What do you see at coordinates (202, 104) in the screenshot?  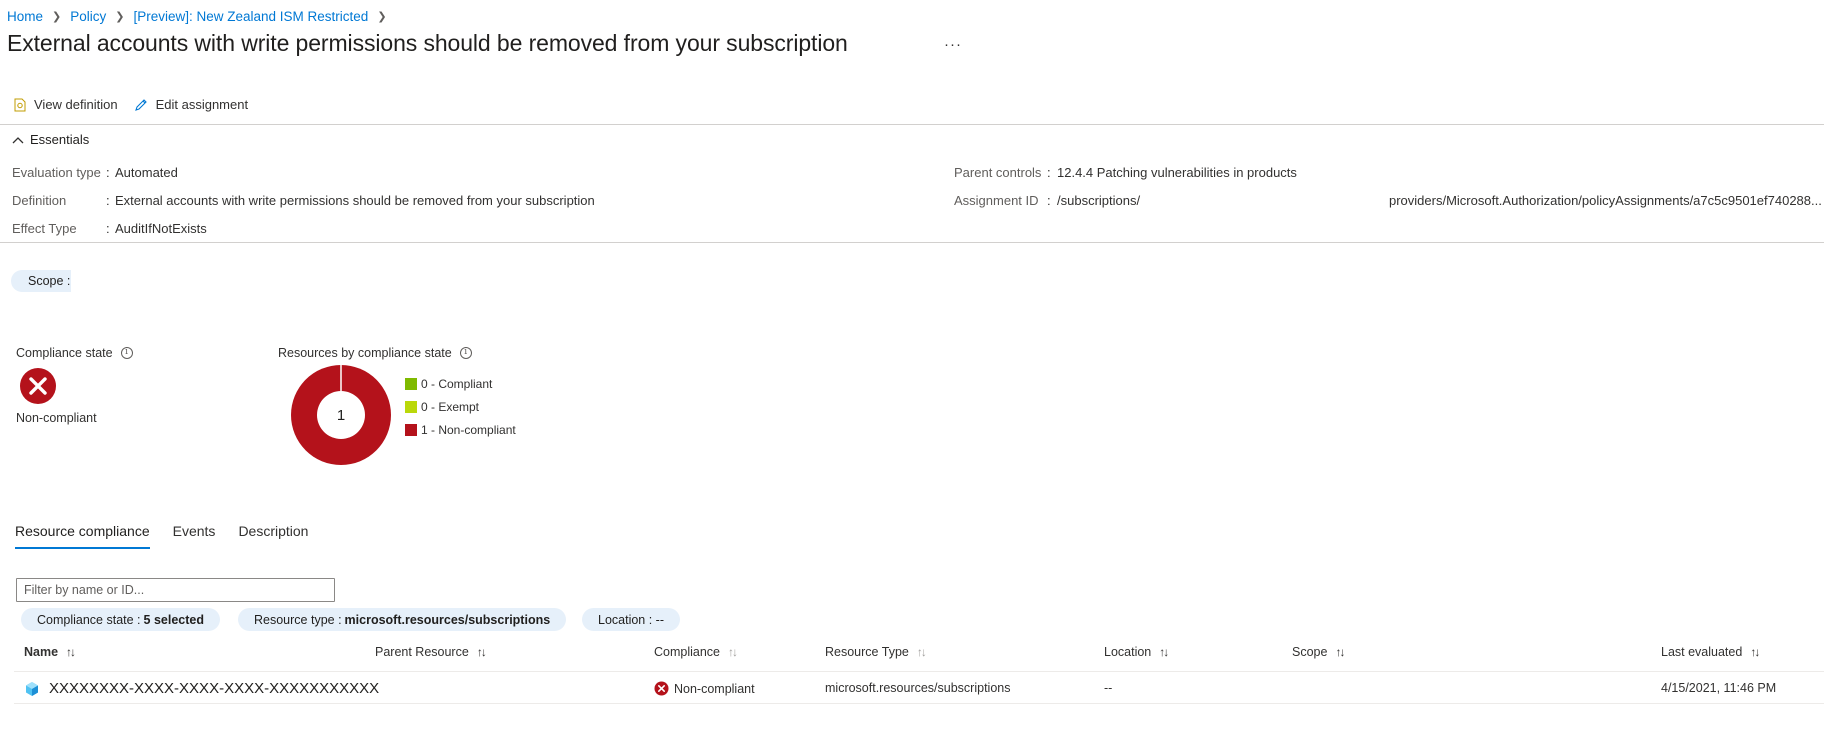 I see `edit-assignment-label: Edit assignment` at bounding box center [202, 104].